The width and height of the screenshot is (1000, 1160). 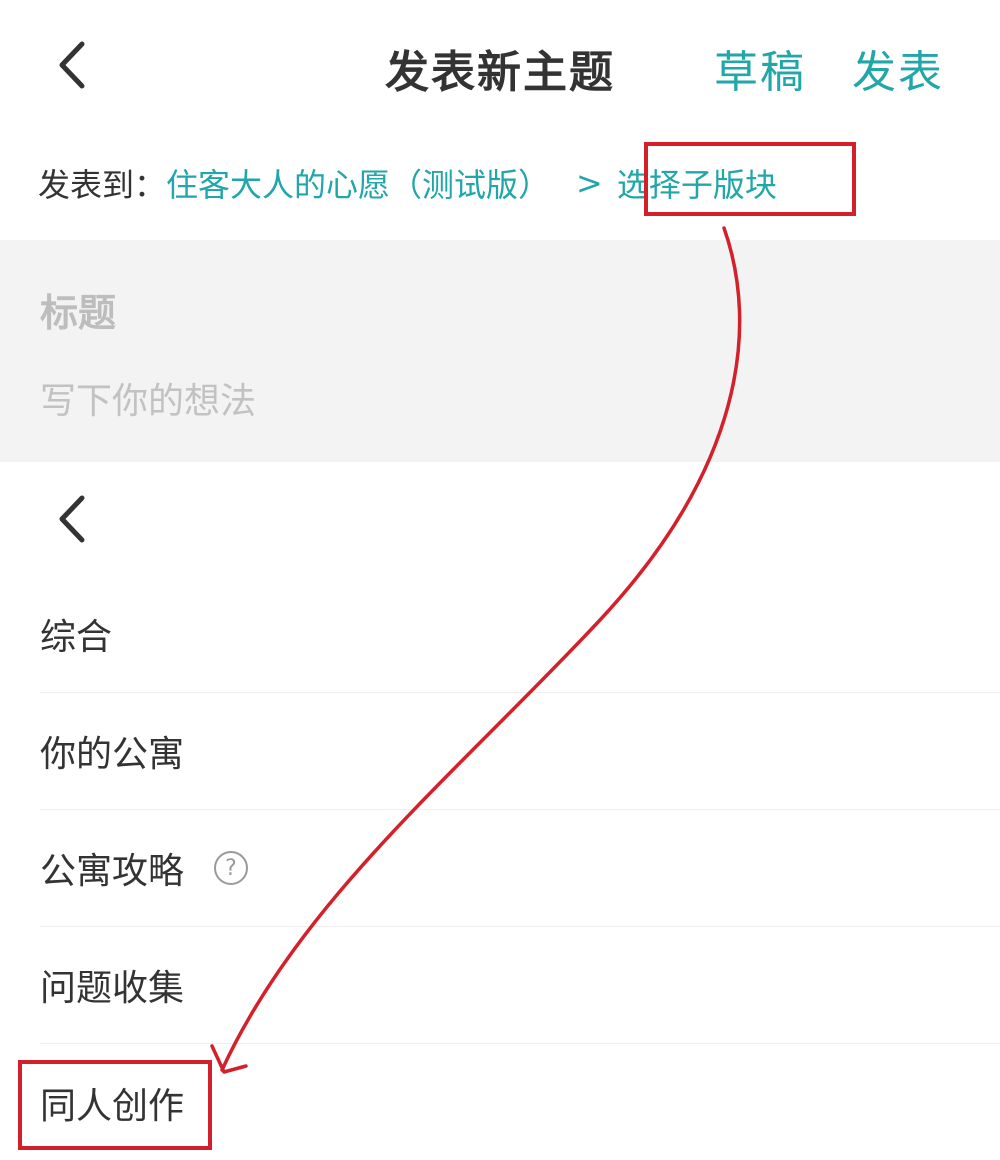 I want to click on help-icon: ?, so click(x=231, y=868).